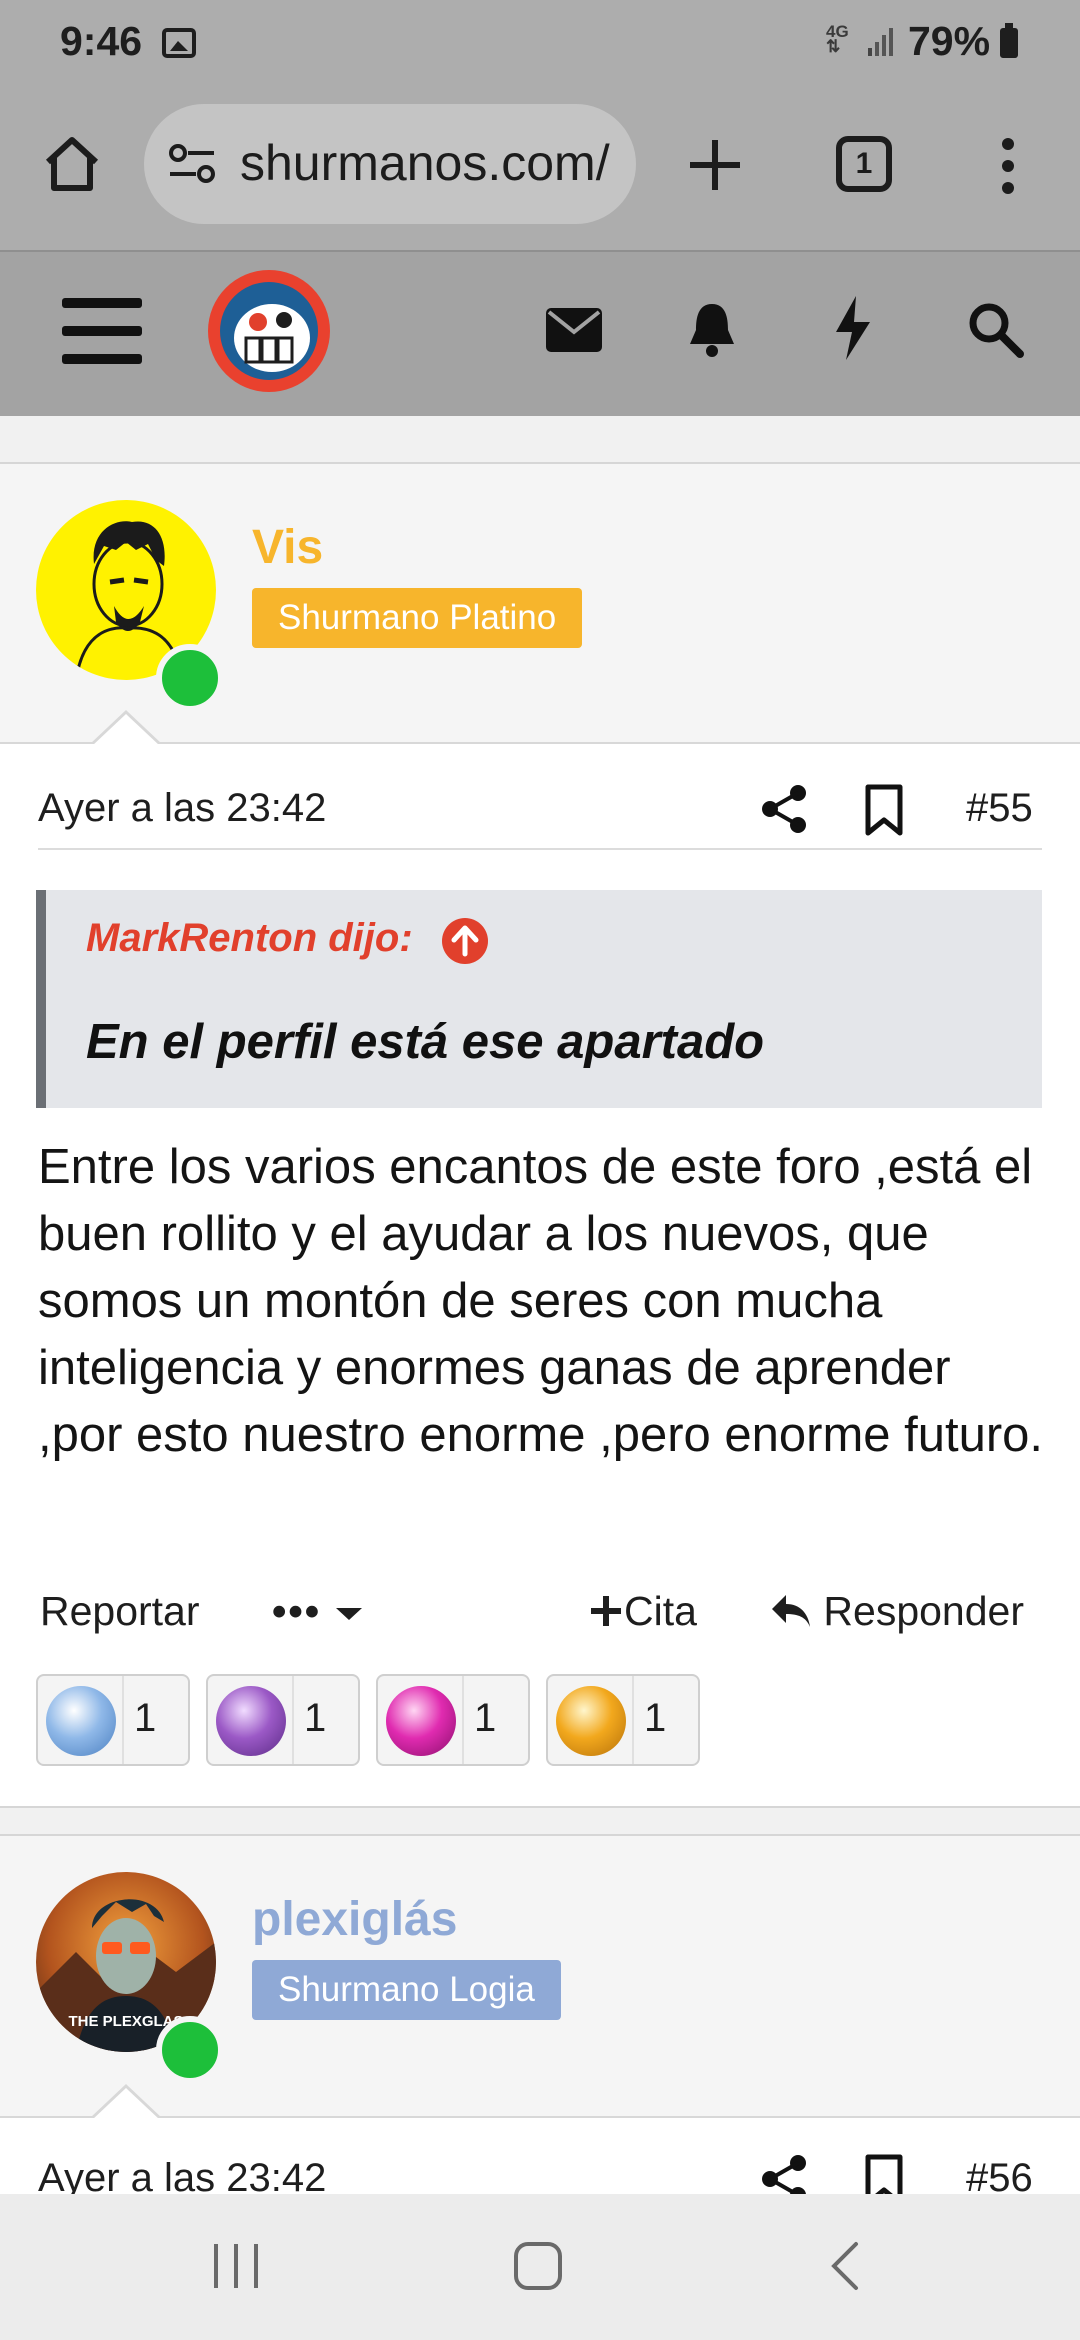  I want to click on more-dots: •••, so click(297, 1611).